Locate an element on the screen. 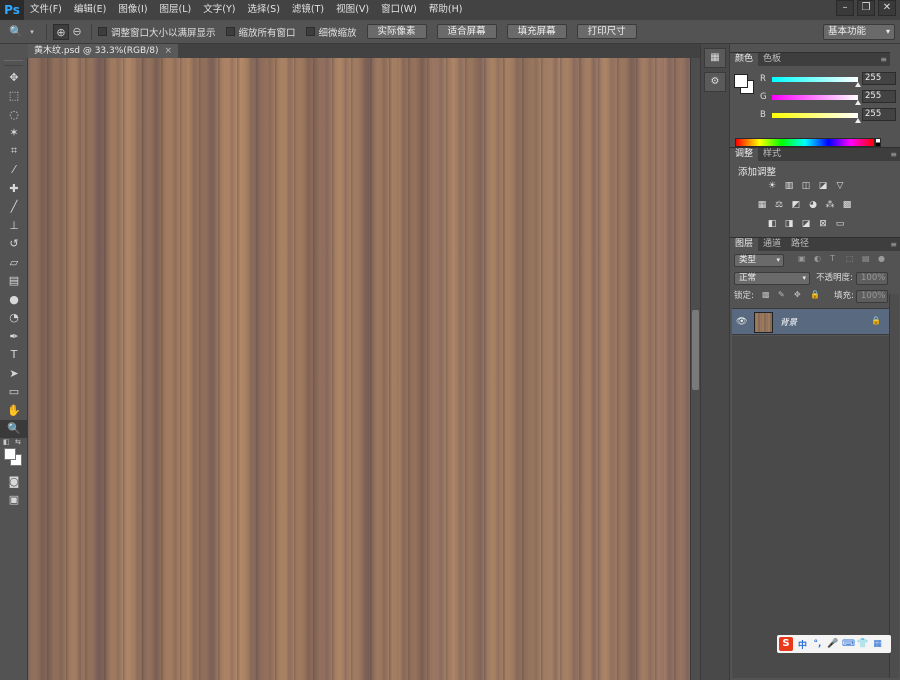 Image resolution: width=900 pixels, height=680 pixels. tab-adjustments: 调整 is located at coordinates (744, 154).